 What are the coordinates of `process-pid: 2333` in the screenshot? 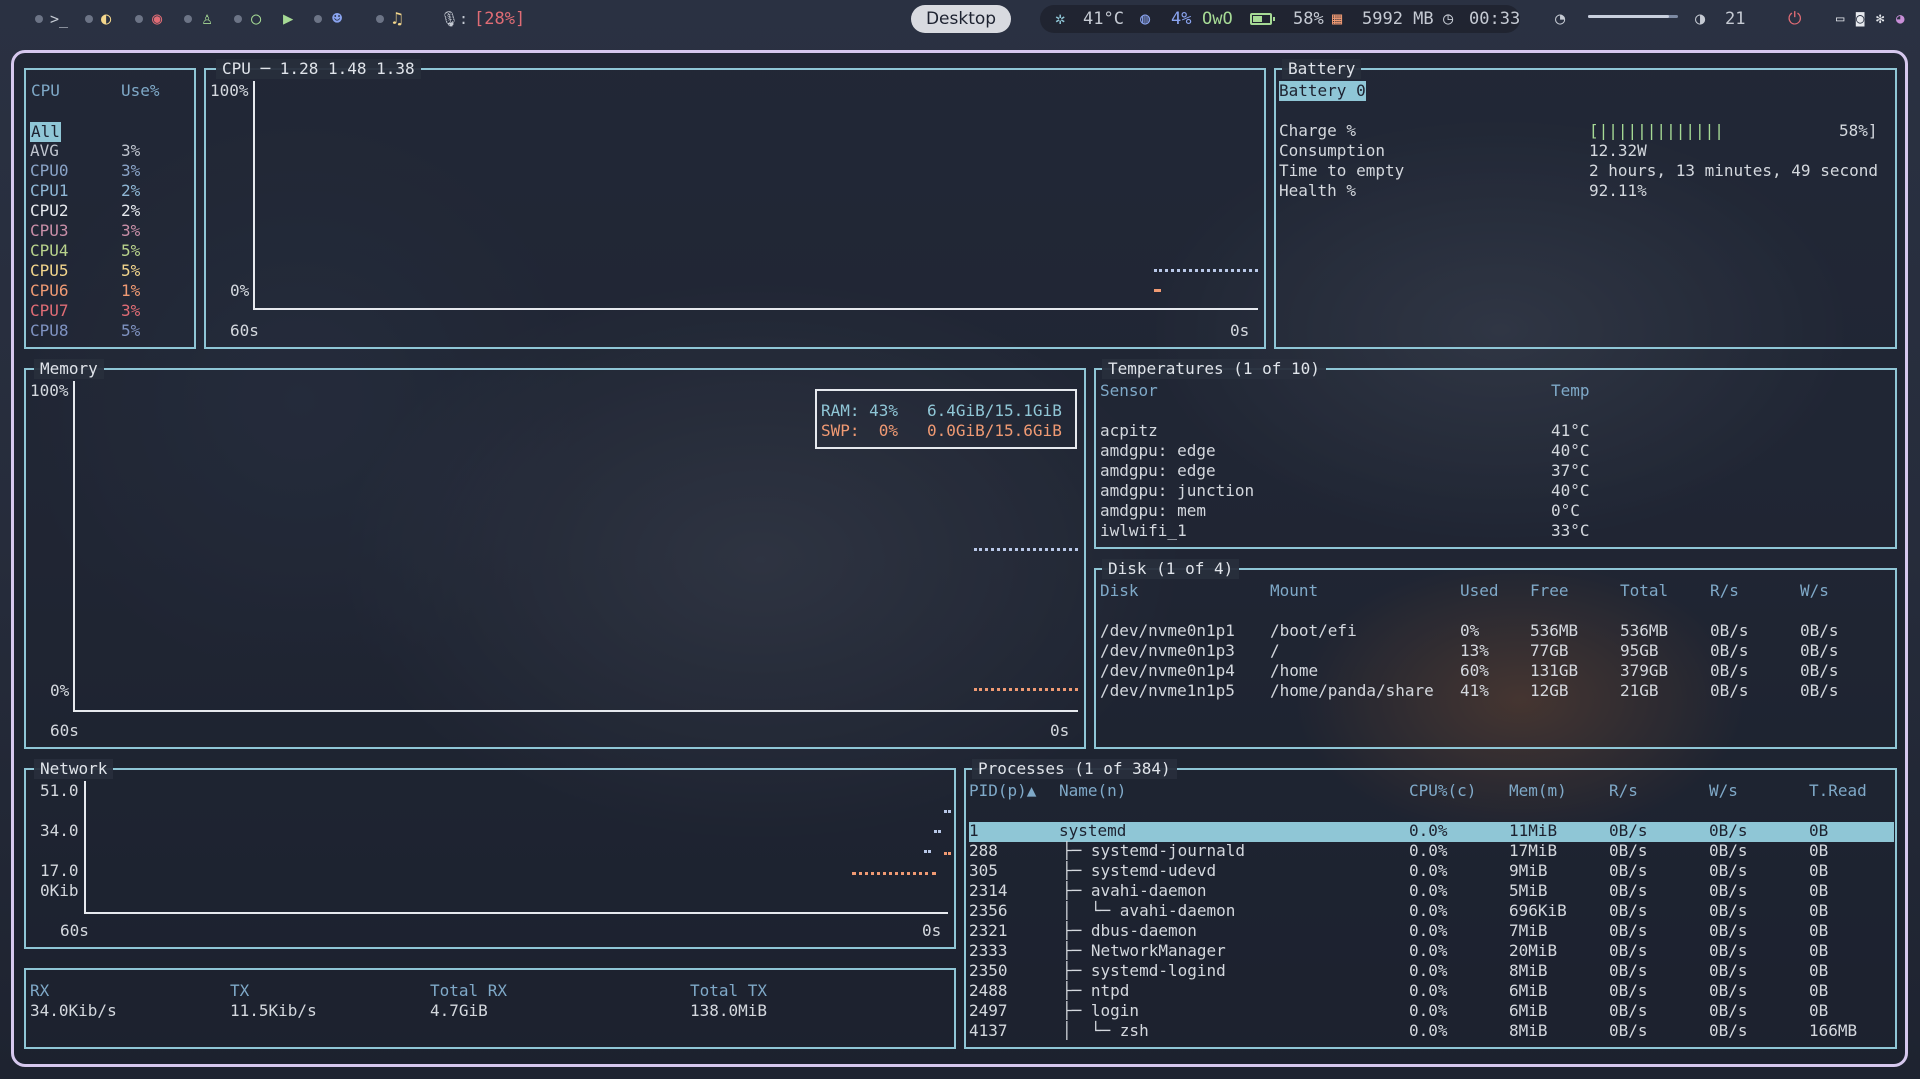 It's located at (988, 951).